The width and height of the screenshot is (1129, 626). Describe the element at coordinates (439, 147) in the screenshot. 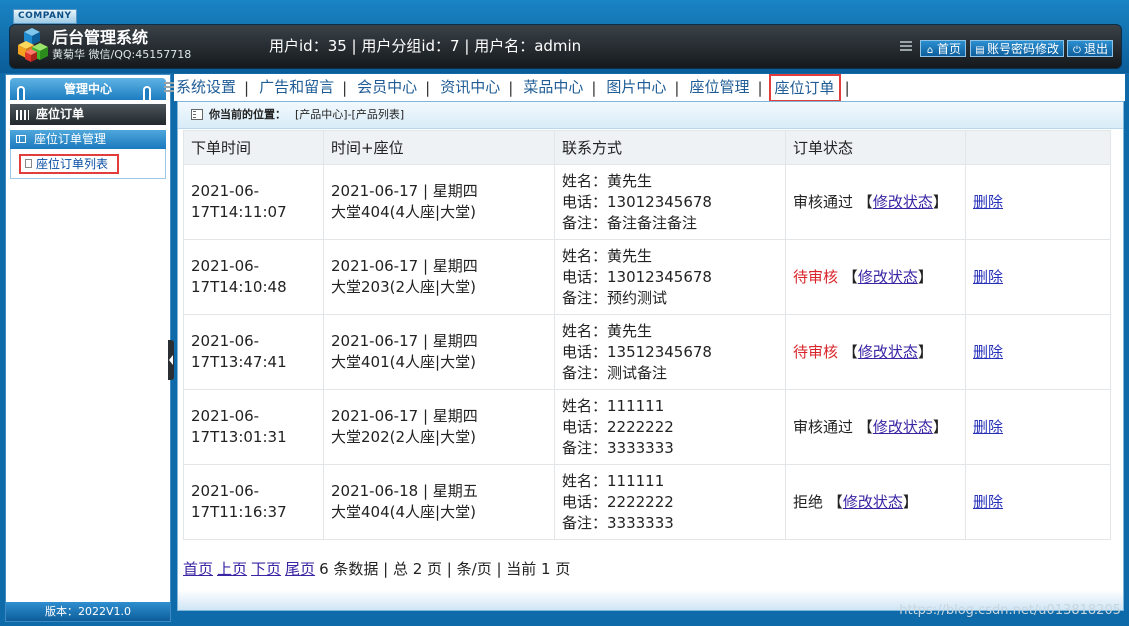

I see `header-time-seat: 时间+座位` at that location.